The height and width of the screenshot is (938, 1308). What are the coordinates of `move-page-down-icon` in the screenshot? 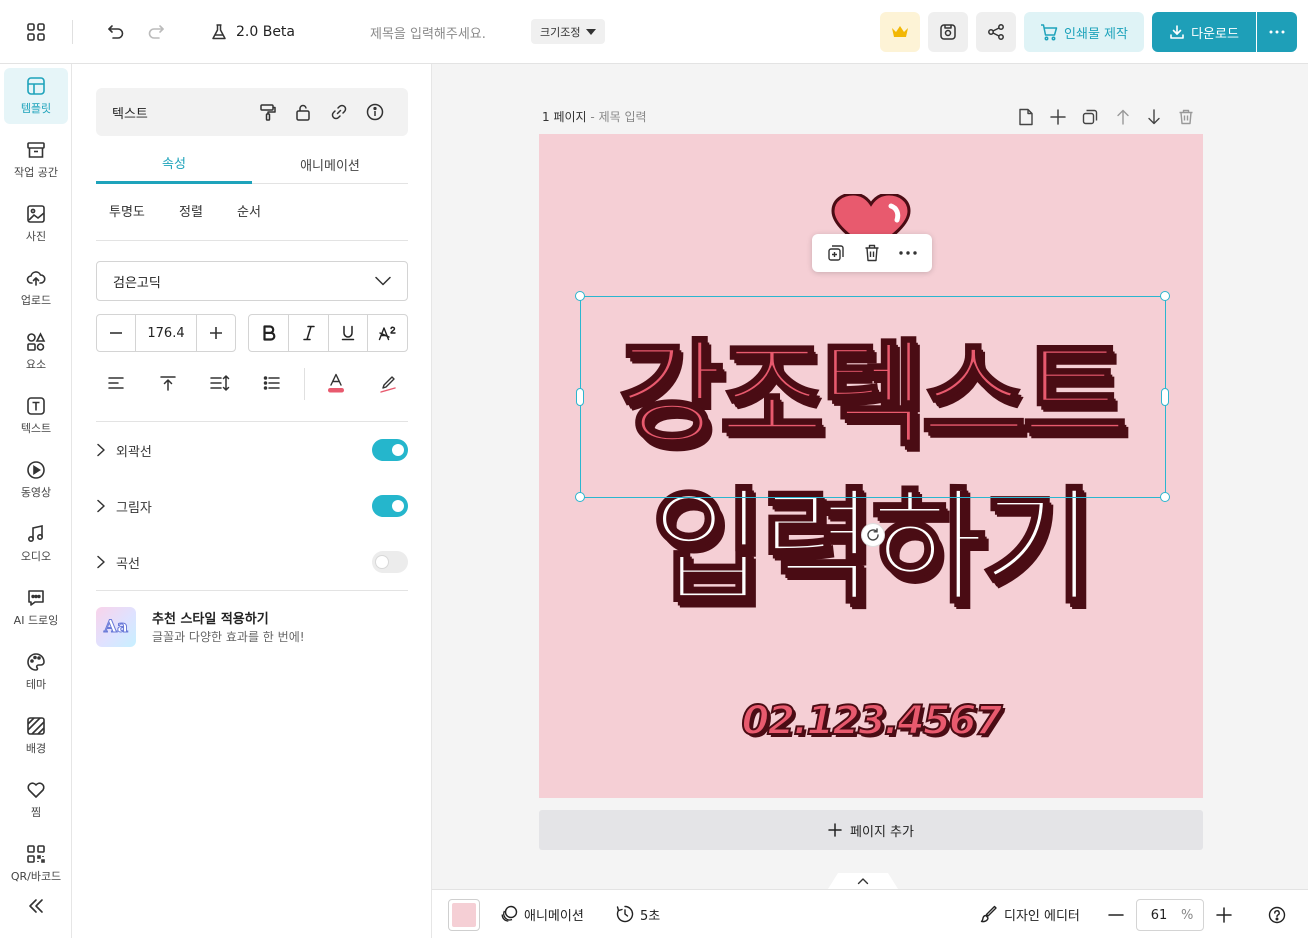 It's located at (1154, 117).